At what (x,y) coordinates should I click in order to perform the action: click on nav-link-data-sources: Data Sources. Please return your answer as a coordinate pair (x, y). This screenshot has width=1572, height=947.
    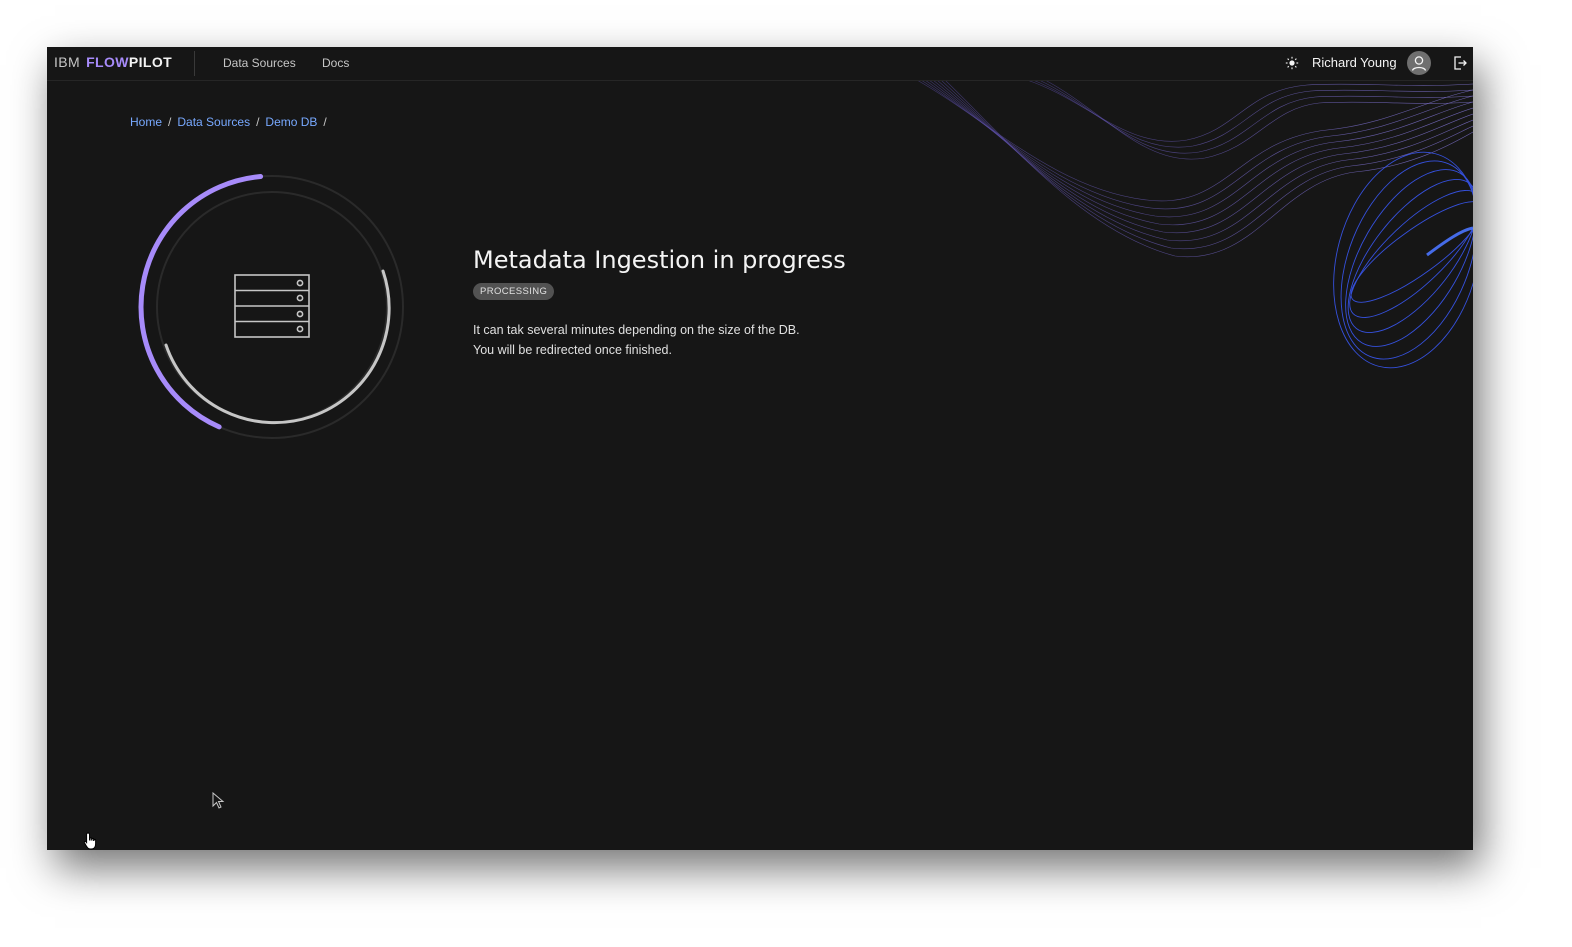
    Looking at the image, I should click on (259, 63).